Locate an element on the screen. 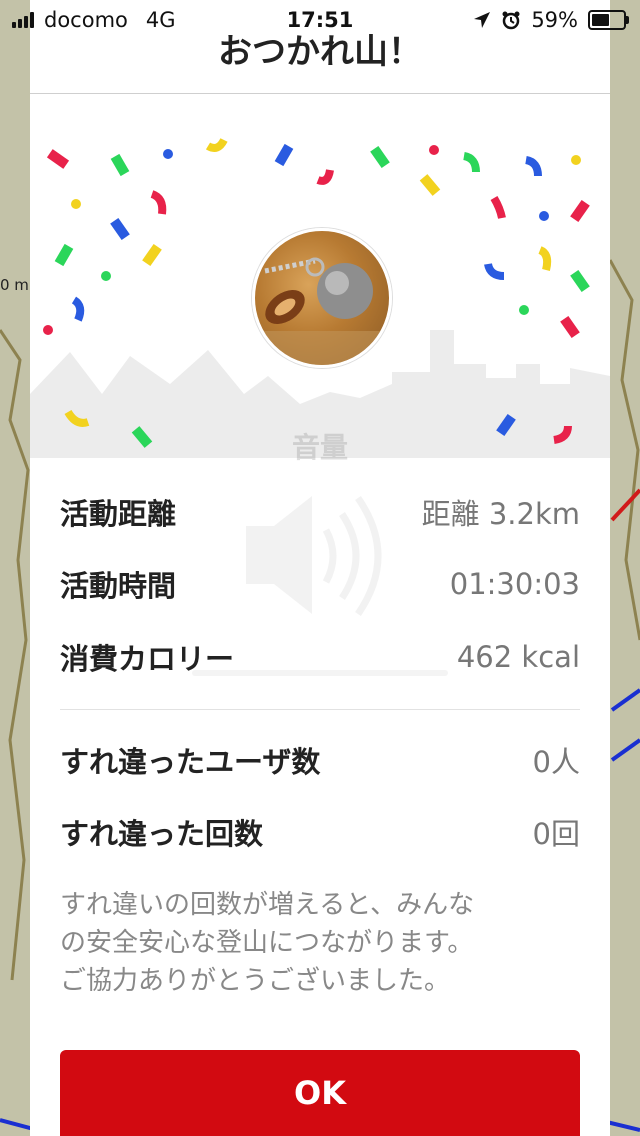  status-bar: docomo 4G 17:51 59% is located at coordinates (320, 20).